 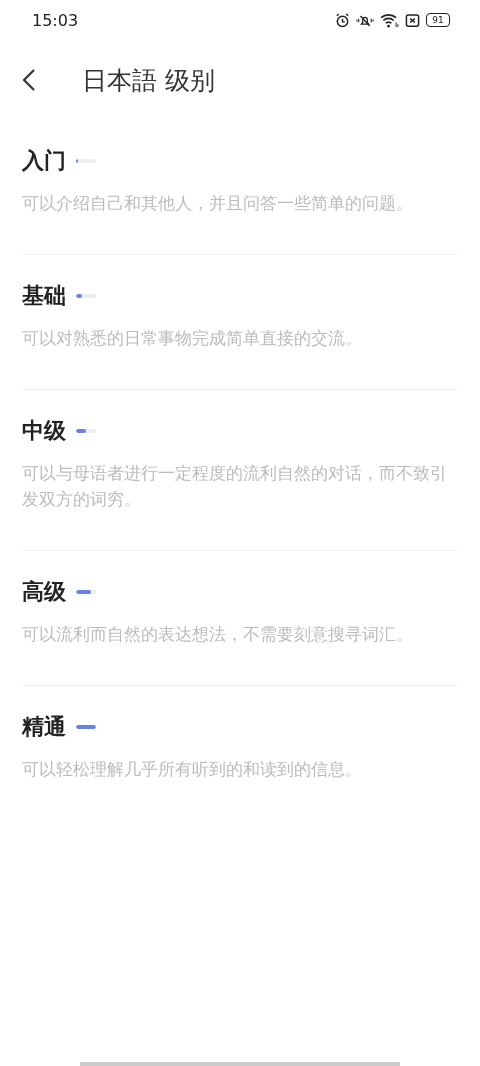 I want to click on level-name: 中级, so click(x=44, y=431).